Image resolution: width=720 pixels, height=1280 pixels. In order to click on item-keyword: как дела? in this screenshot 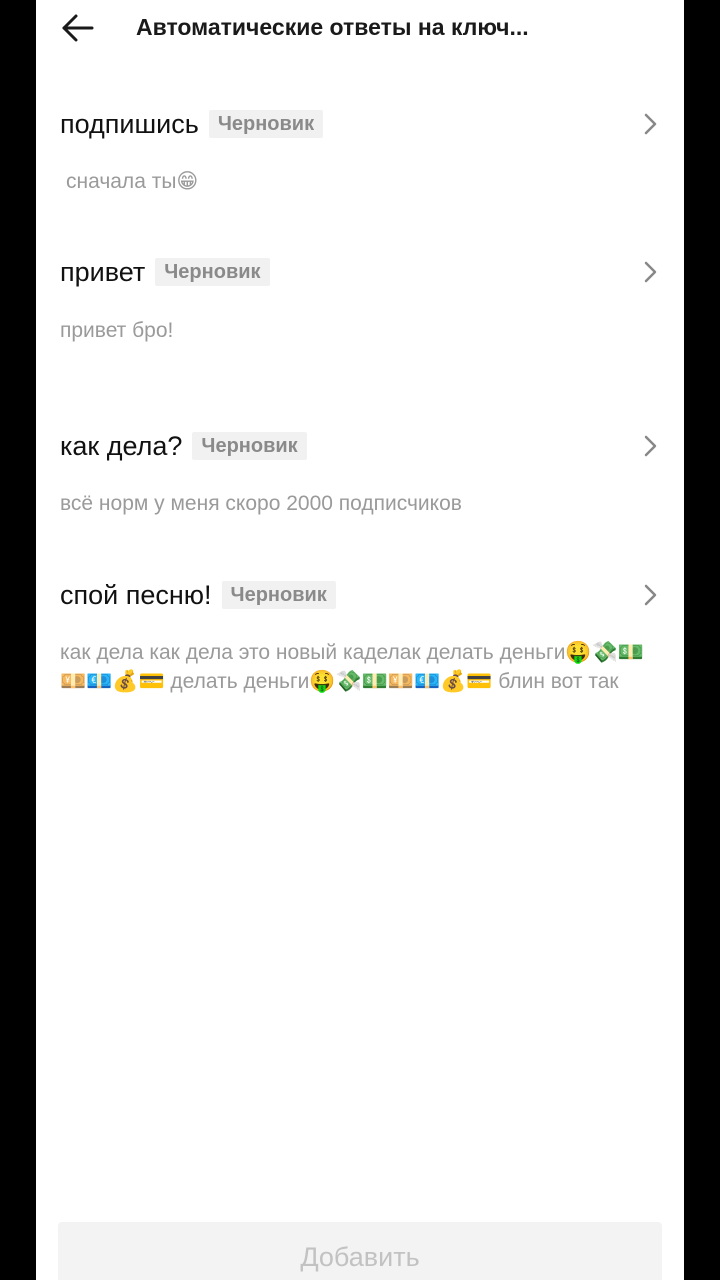, I will do `click(121, 446)`.